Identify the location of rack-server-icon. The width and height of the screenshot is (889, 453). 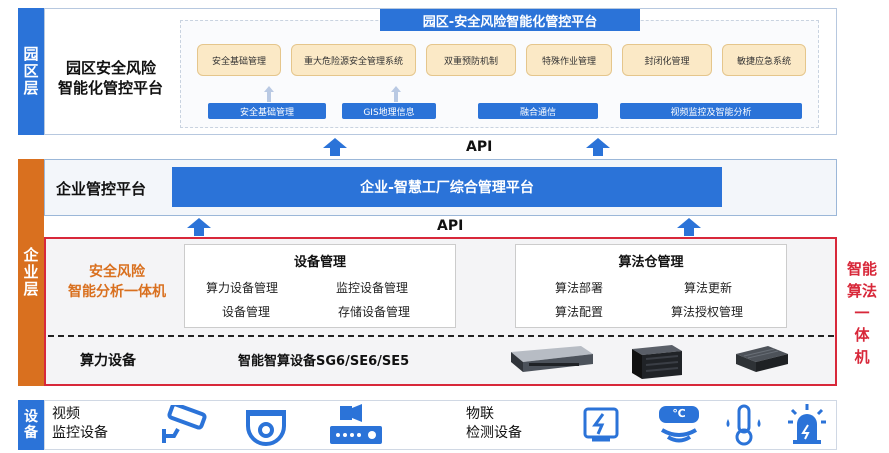
(552, 359).